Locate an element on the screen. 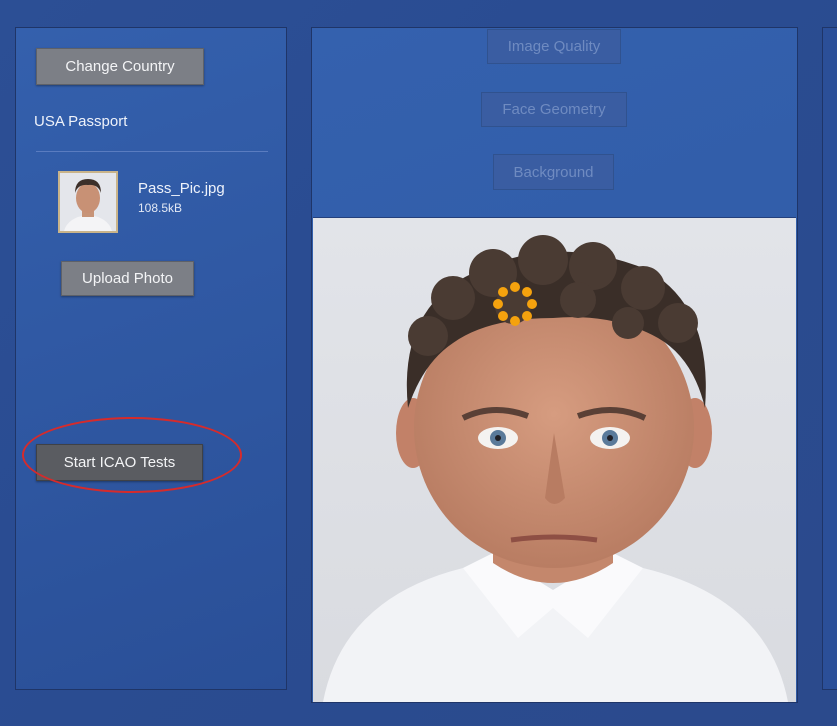 This screenshot has width=837, height=726. face-geometry-button: Face Geometry is located at coordinates (554, 109).